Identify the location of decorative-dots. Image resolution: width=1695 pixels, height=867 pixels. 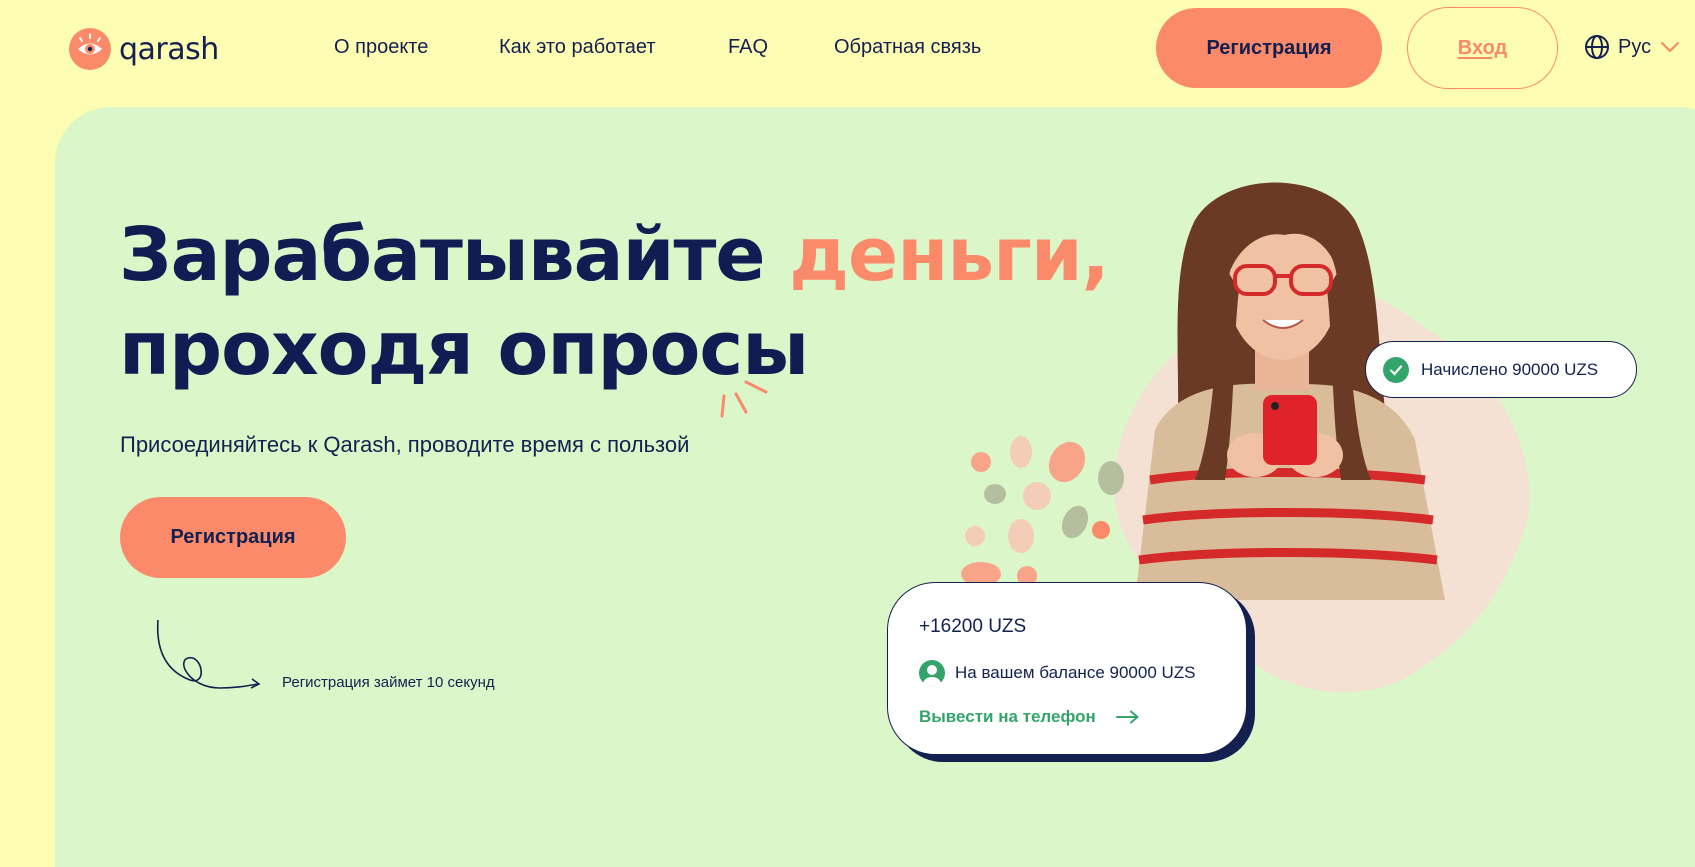
(1042, 511).